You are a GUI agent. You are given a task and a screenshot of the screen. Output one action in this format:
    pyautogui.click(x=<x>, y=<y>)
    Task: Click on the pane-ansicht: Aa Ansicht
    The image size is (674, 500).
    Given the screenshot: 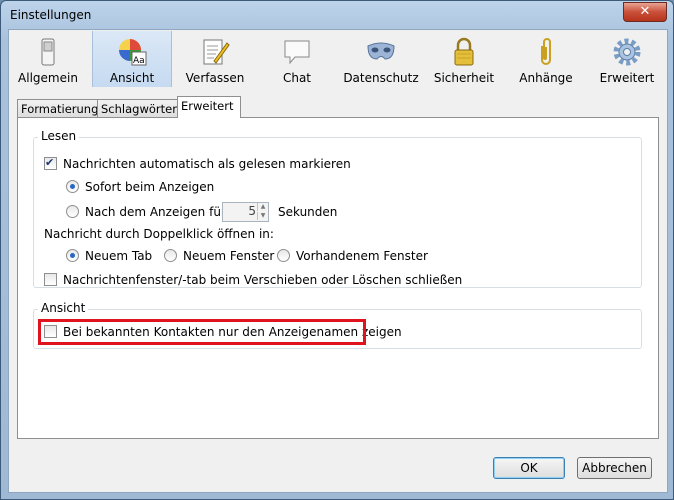 What is the action you would take?
    pyautogui.click(x=132, y=59)
    